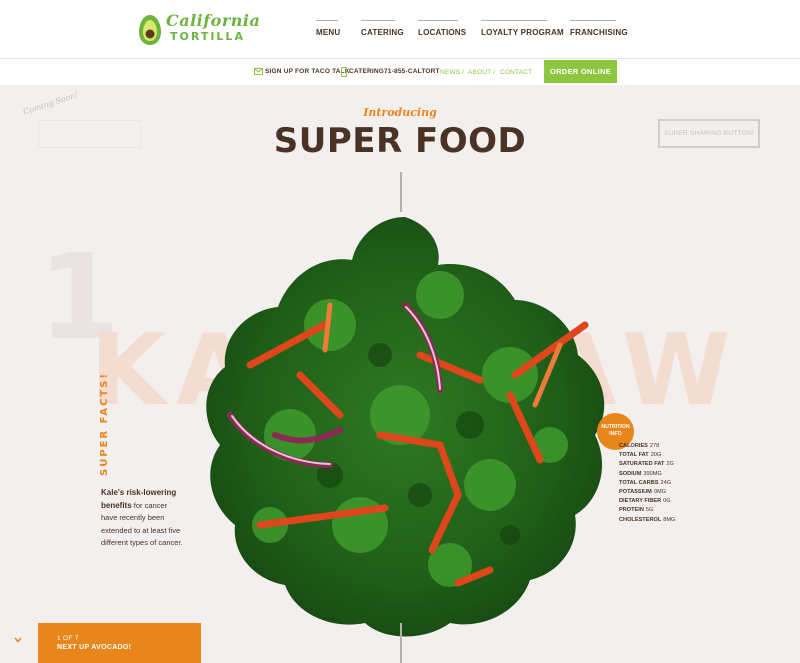  Describe the element at coordinates (442, 29) in the screenshot. I see `nav-locations: LOCATIONS` at that location.